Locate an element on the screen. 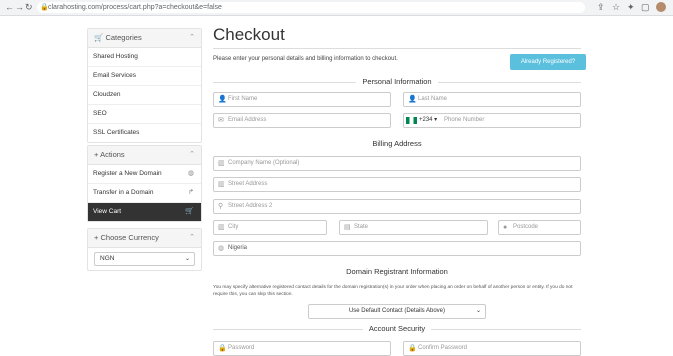 The image size is (673, 356). forward-icon: → is located at coordinates (19, 7).